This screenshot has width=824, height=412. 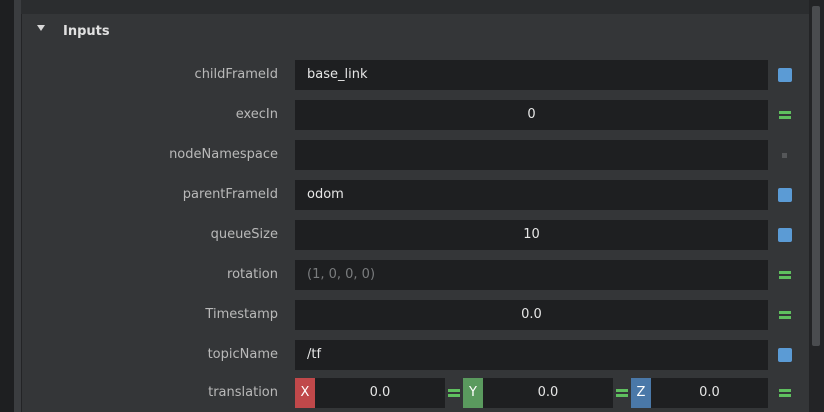 What do you see at coordinates (473, 393) in the screenshot?
I see `axis-y-tag: Y` at bounding box center [473, 393].